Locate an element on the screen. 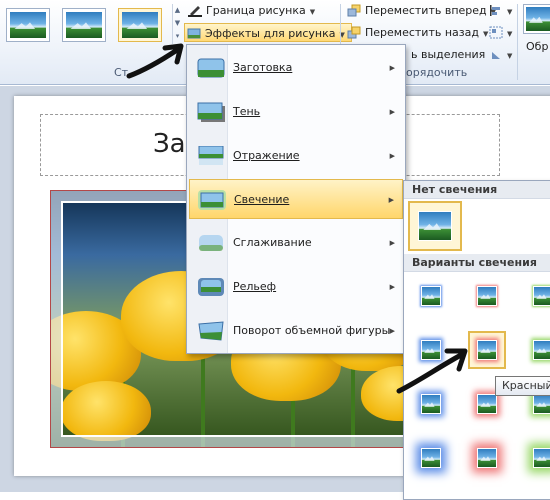  no-glow-option is located at coordinates (435, 226).